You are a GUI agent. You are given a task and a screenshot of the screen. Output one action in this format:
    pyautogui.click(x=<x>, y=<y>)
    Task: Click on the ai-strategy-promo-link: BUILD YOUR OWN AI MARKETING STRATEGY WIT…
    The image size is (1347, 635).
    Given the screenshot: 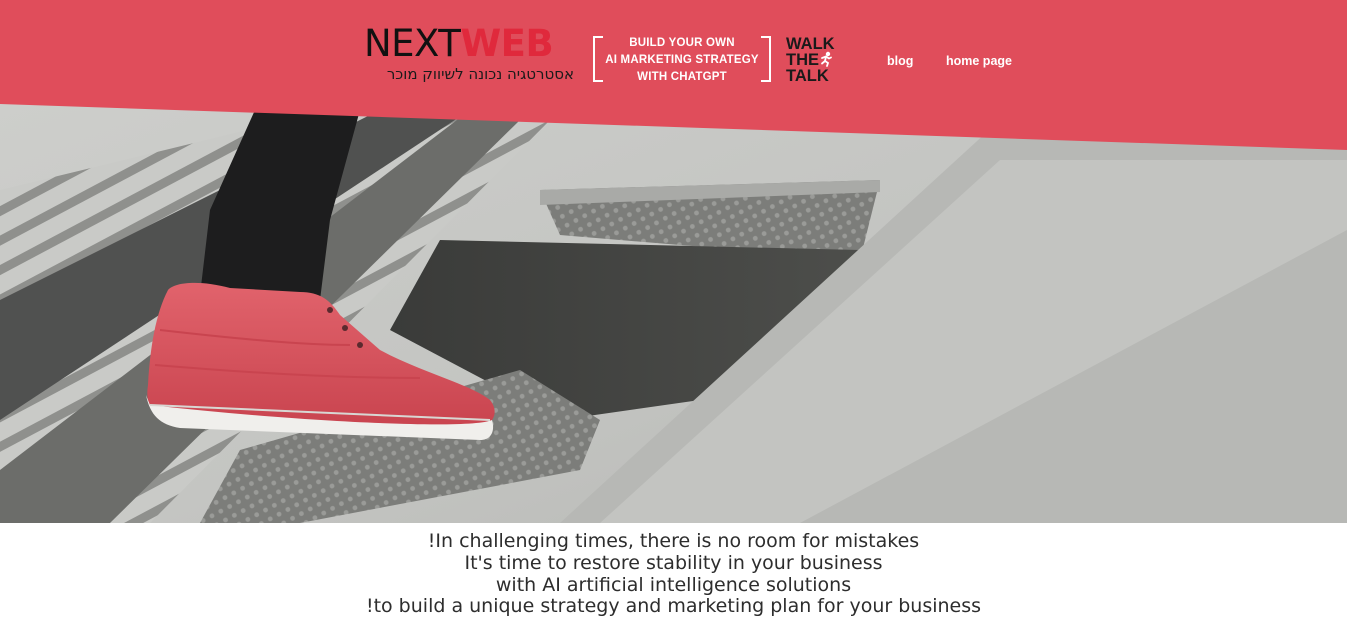 What is the action you would take?
    pyautogui.click(x=682, y=60)
    